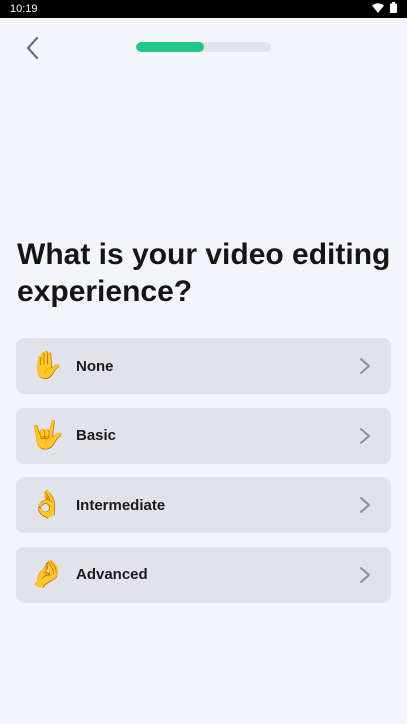 The height and width of the screenshot is (724, 407). What do you see at coordinates (47, 365) in the screenshot?
I see `raised-hand-icon: ✋` at bounding box center [47, 365].